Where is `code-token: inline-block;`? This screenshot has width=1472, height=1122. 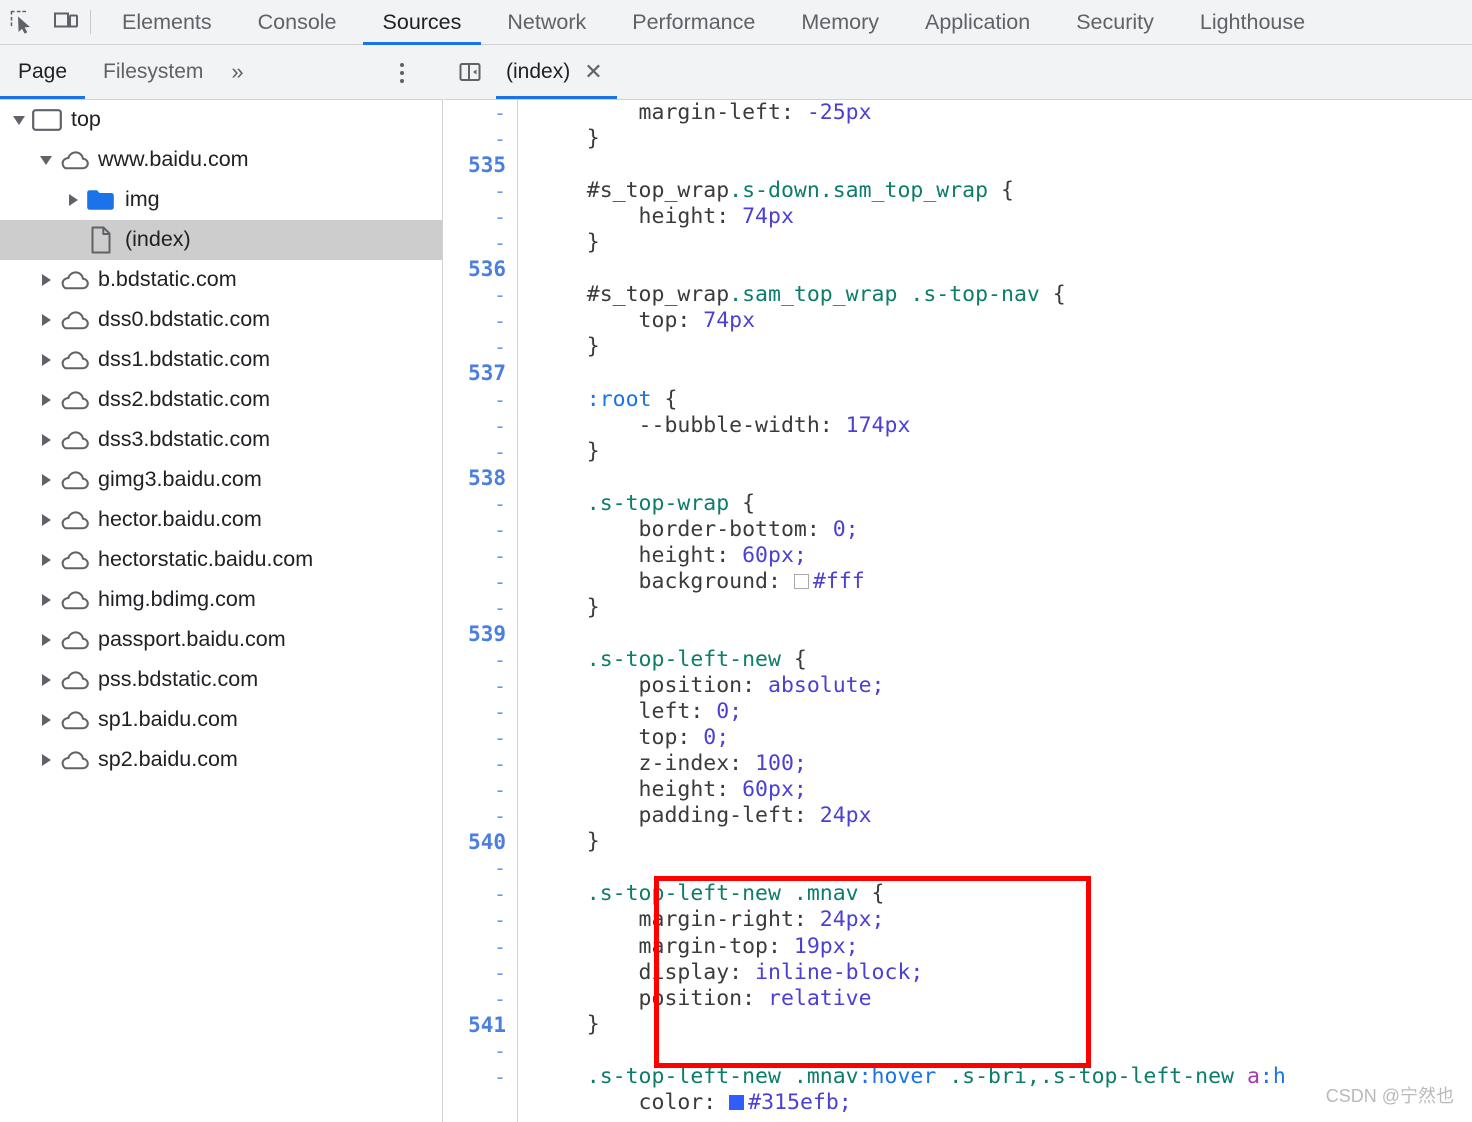
code-token: inline-block; is located at coordinates (839, 972).